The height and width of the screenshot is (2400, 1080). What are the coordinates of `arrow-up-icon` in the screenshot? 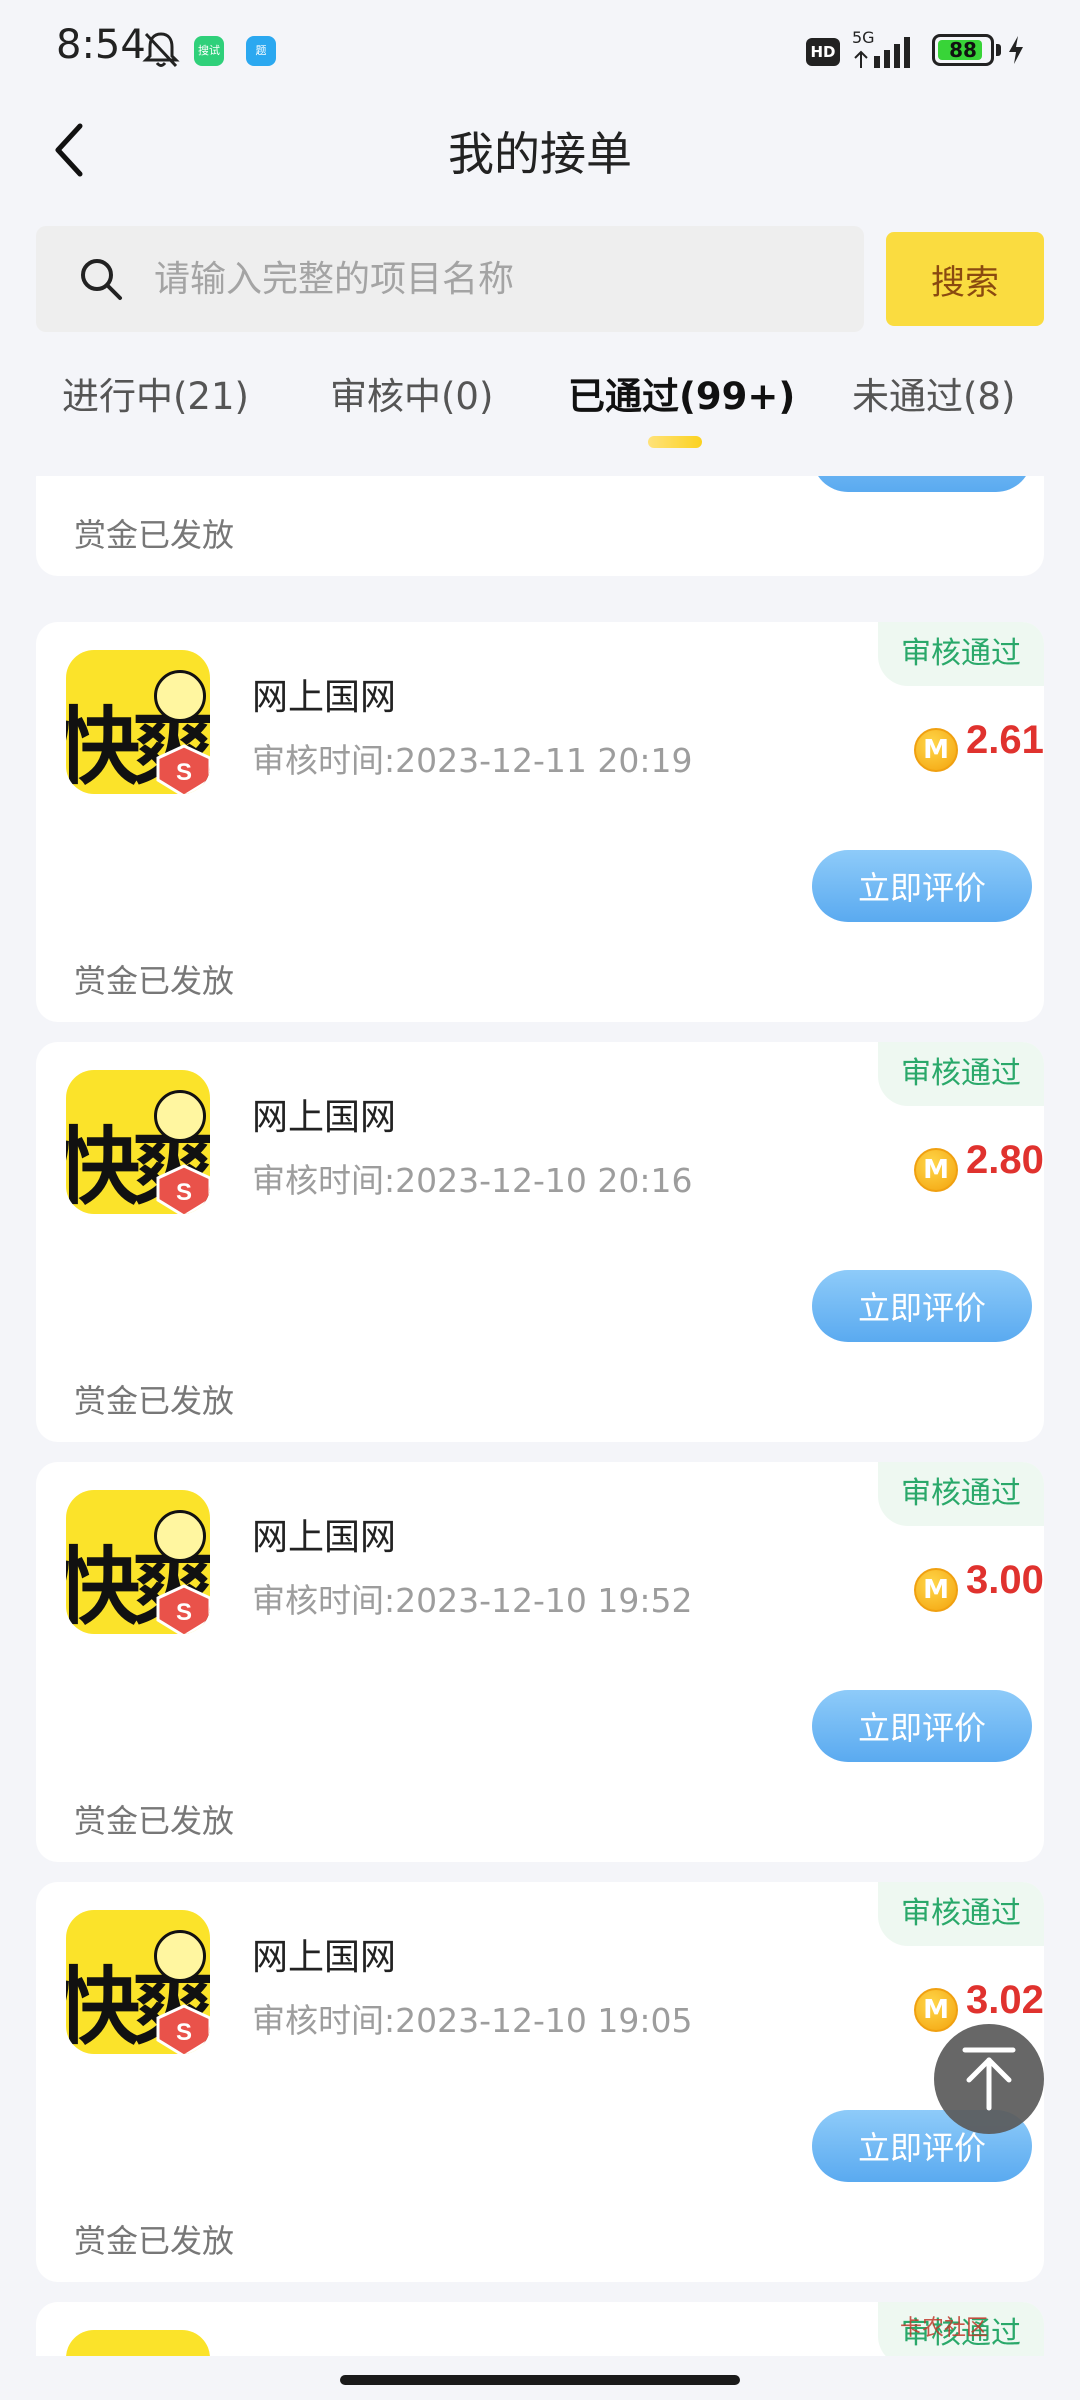 It's located at (989, 2079).